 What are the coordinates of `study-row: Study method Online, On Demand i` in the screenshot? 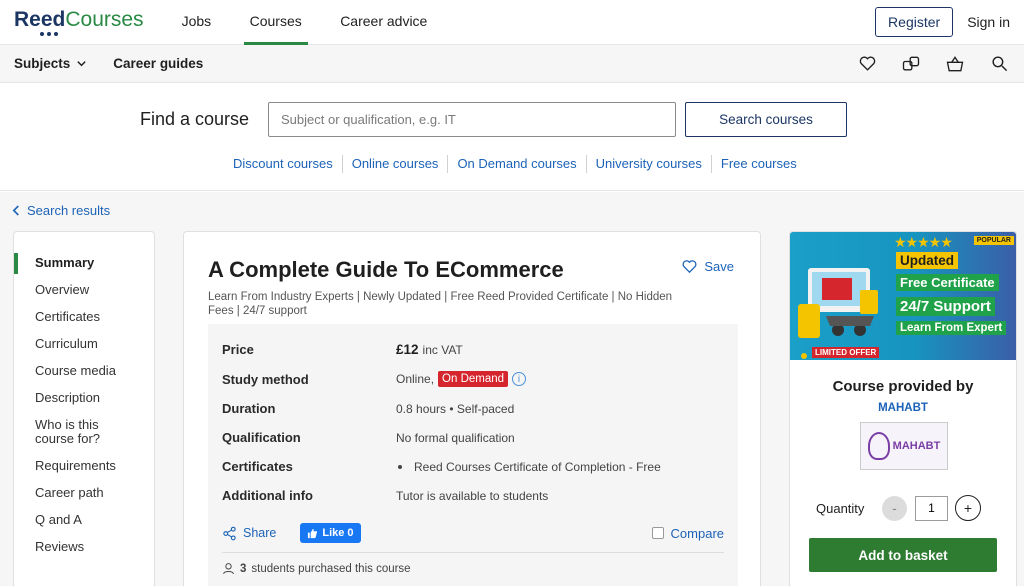 It's located at (374, 379).